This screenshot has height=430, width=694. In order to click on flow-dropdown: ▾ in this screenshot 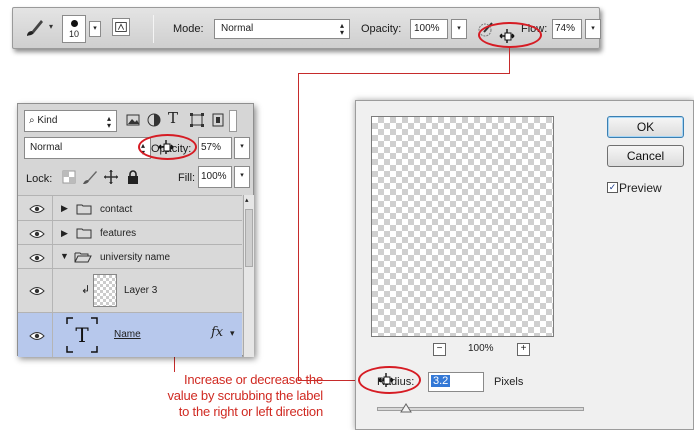, I will do `click(593, 29)`.